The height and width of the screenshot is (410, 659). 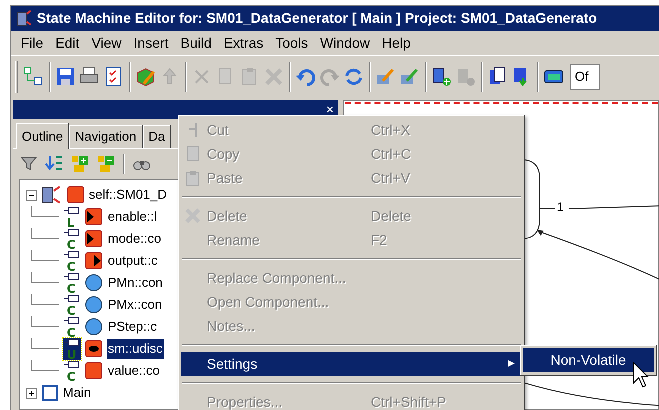 What do you see at coordinates (31, 393) in the screenshot?
I see `expand-icon` at bounding box center [31, 393].